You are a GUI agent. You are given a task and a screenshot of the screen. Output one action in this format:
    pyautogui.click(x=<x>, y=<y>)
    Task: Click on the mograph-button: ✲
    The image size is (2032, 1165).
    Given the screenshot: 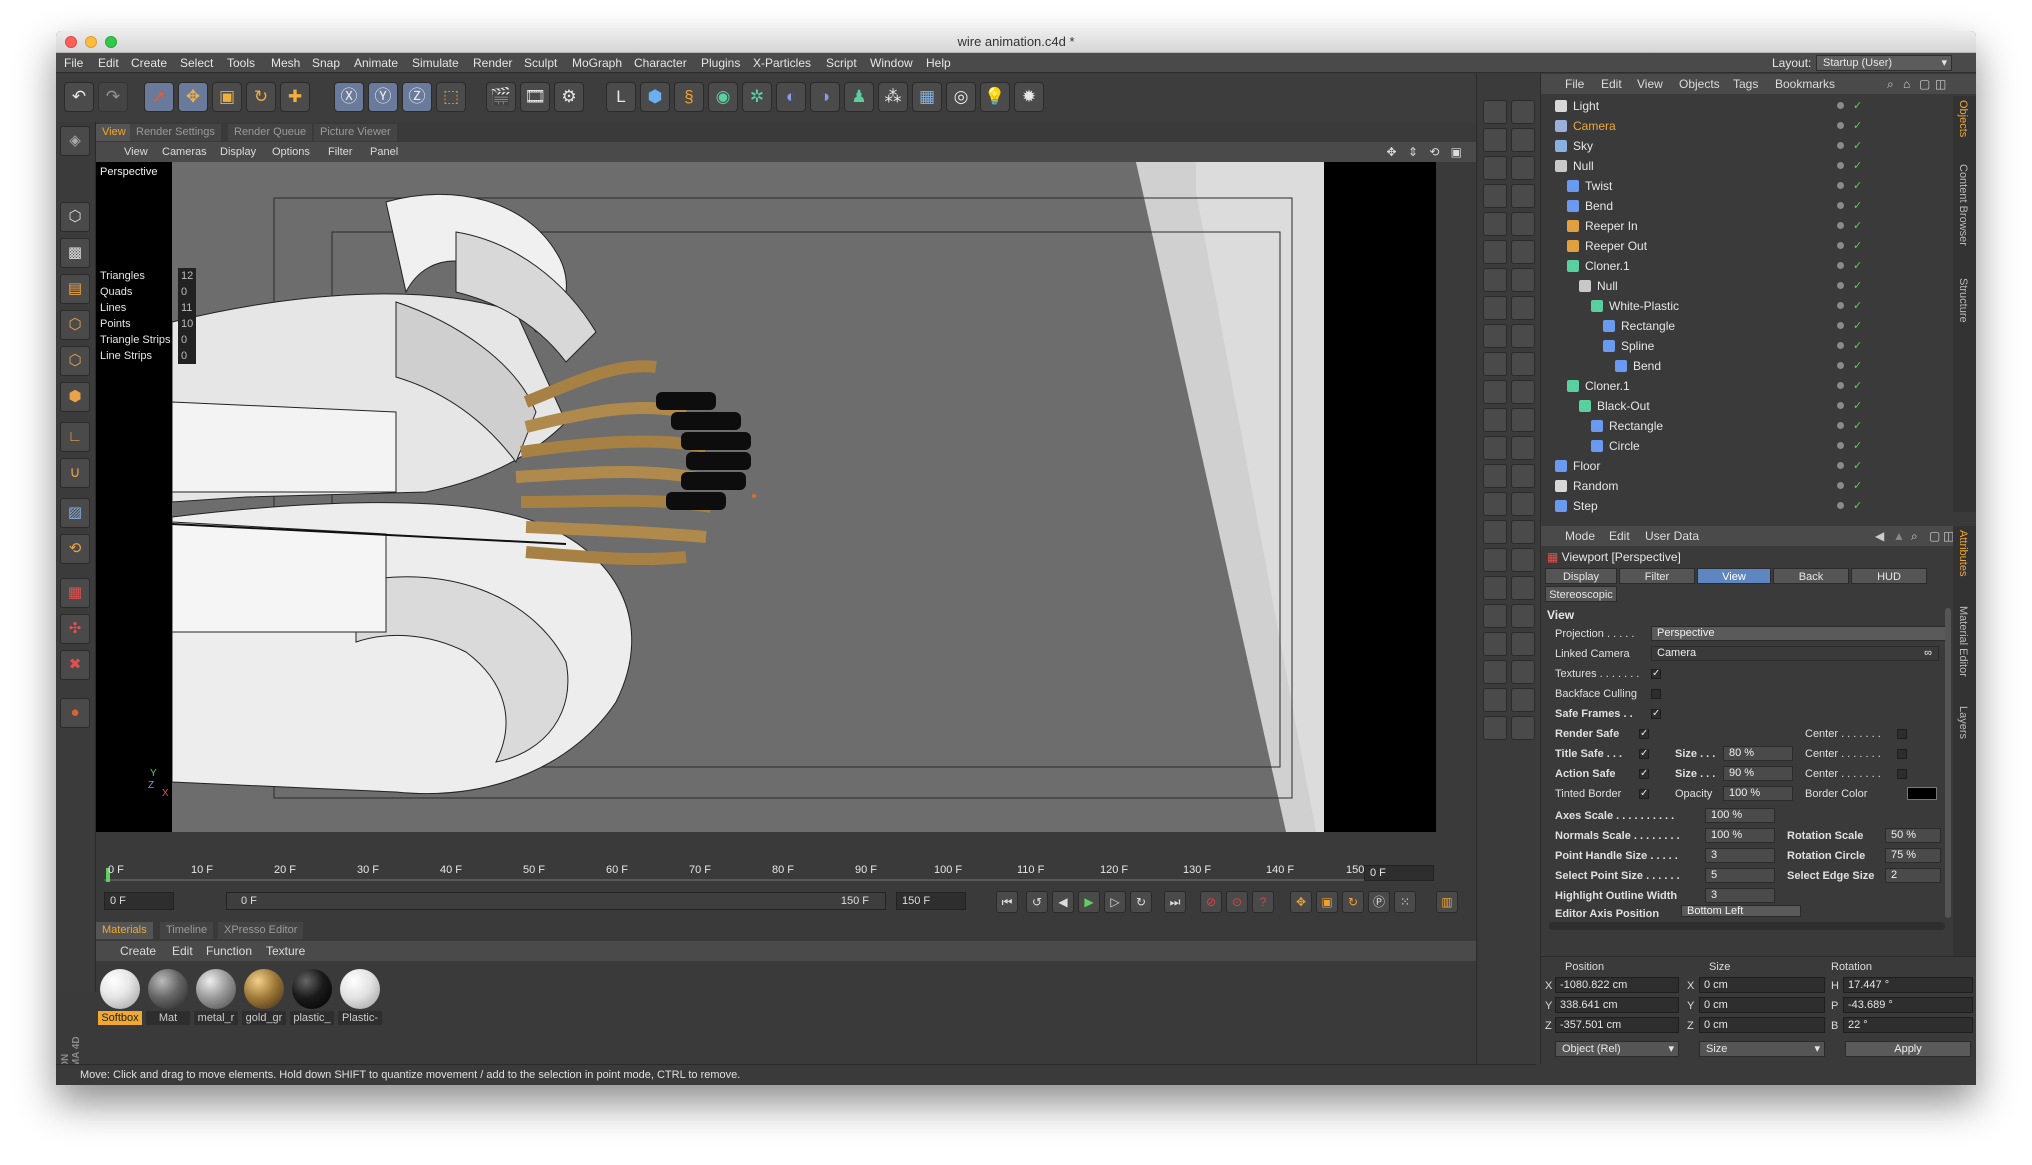 What is the action you would take?
    pyautogui.click(x=757, y=97)
    